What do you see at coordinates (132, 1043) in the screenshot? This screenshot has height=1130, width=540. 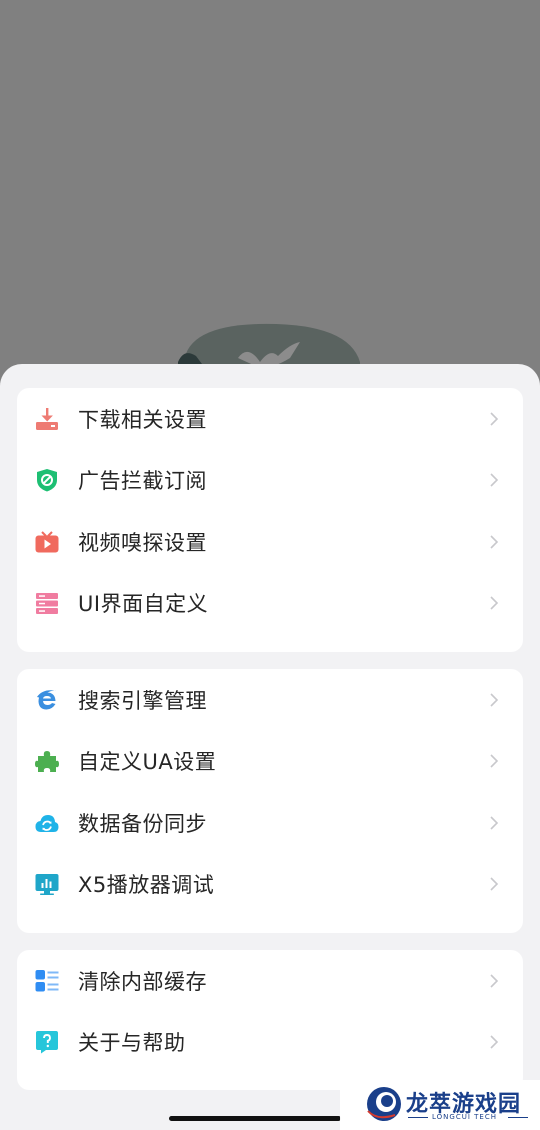 I see `menu-item-label: 关于与帮助` at bounding box center [132, 1043].